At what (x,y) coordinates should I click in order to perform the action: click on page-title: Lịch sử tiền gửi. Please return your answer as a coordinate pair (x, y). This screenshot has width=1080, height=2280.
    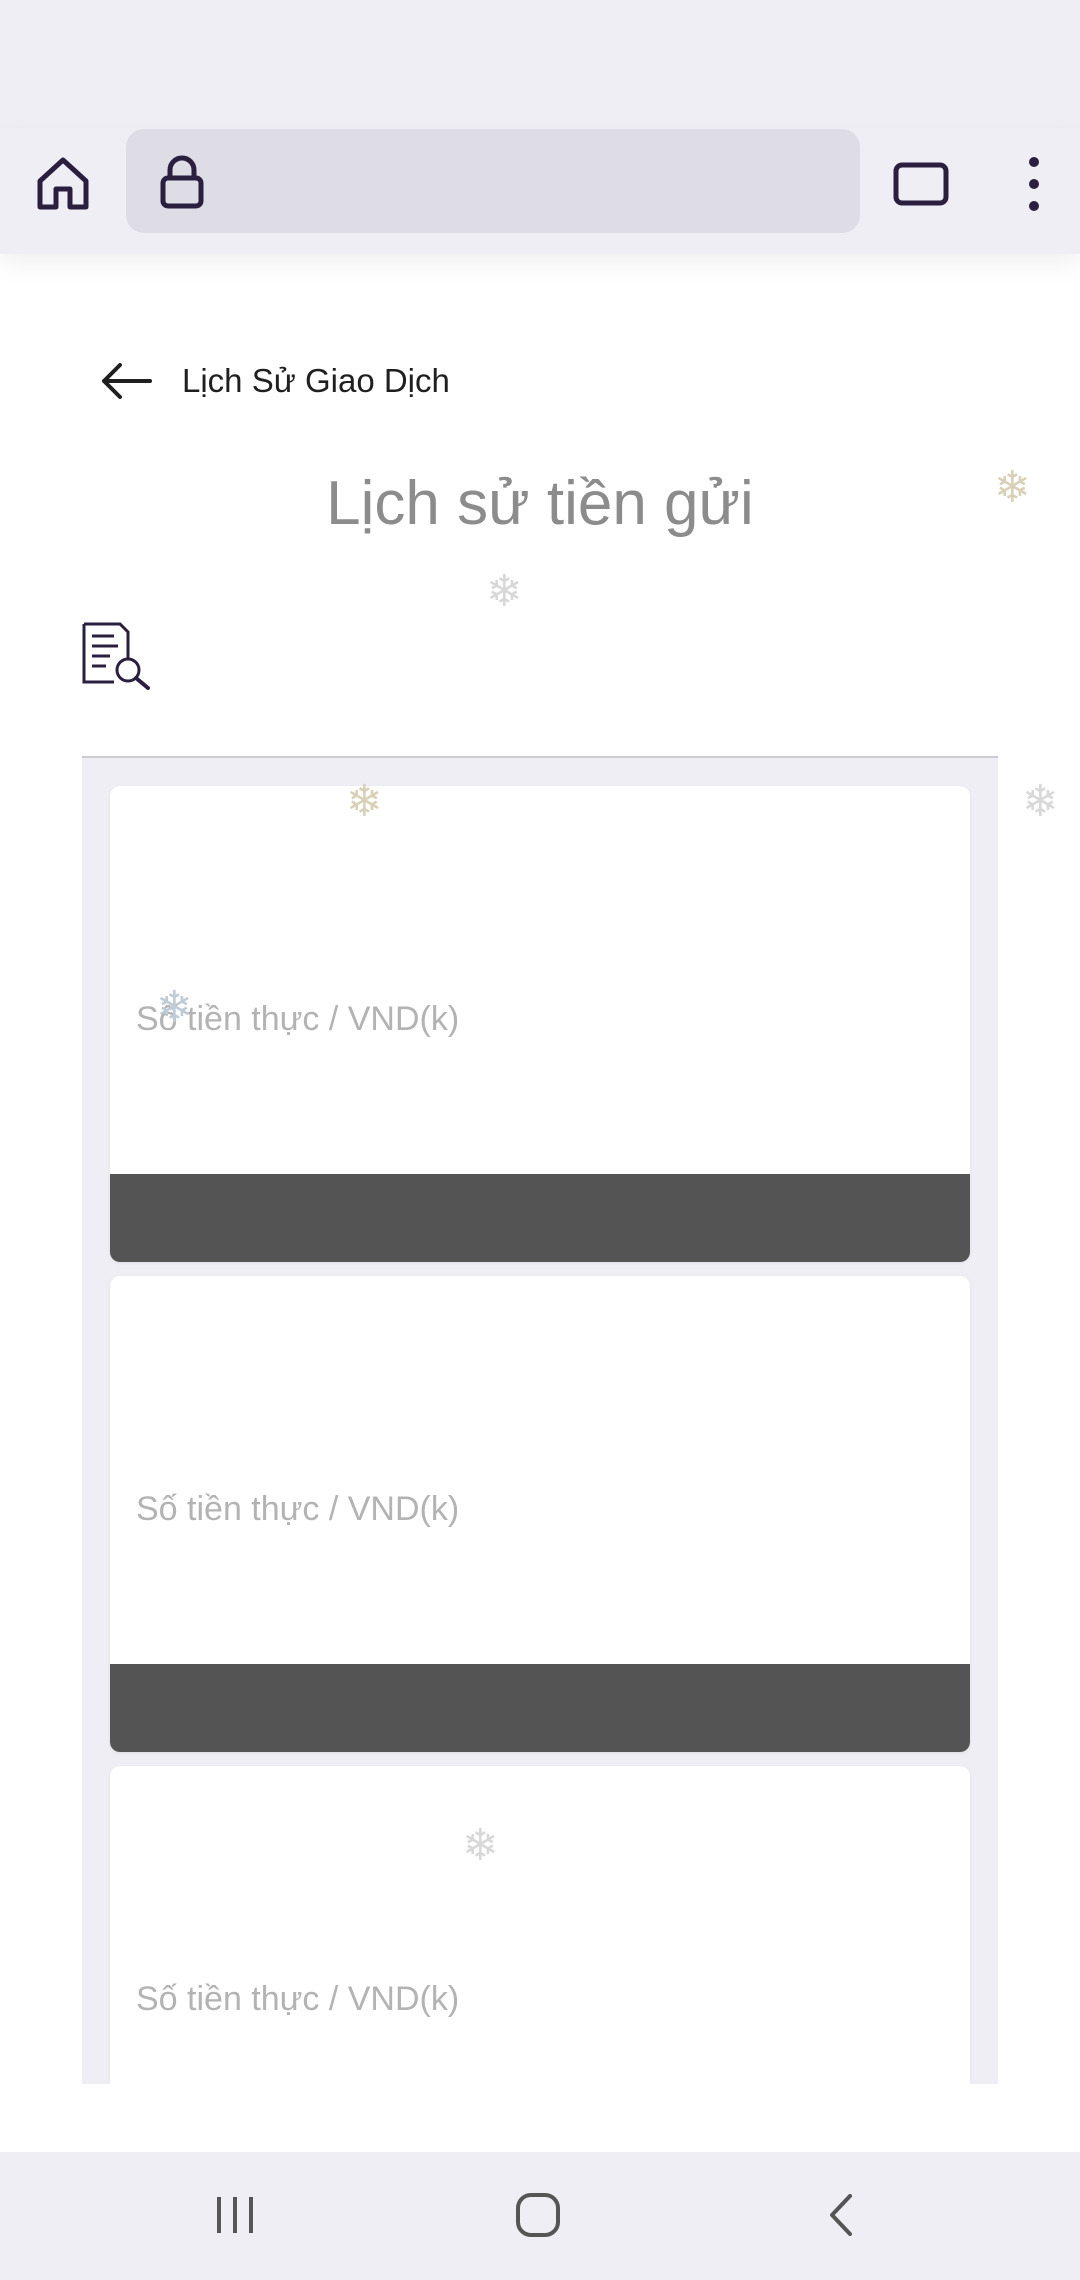
    Looking at the image, I should click on (540, 503).